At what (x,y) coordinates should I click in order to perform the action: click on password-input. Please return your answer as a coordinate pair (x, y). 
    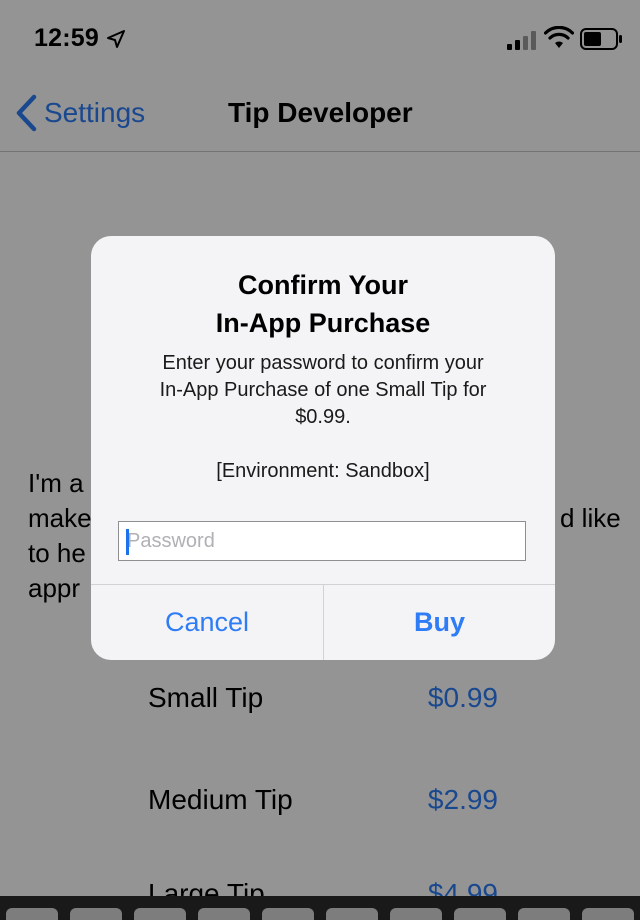
    Looking at the image, I should click on (322, 541).